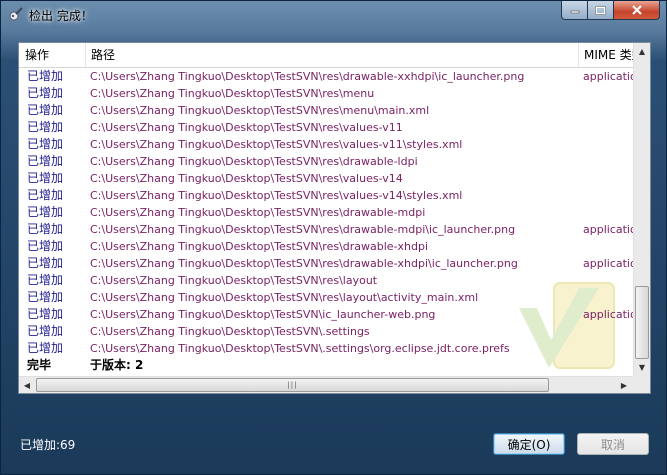 The image size is (667, 475). I want to click on close-icon, so click(636, 10).